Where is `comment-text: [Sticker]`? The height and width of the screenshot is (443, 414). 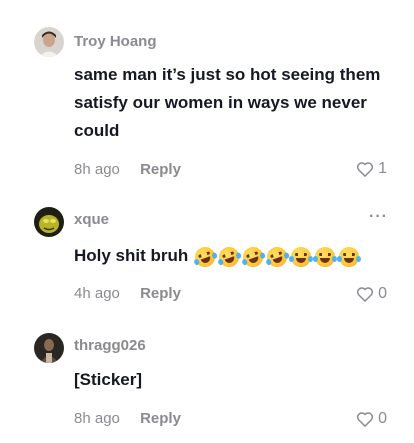
comment-text: [Sticker] is located at coordinates (108, 379).